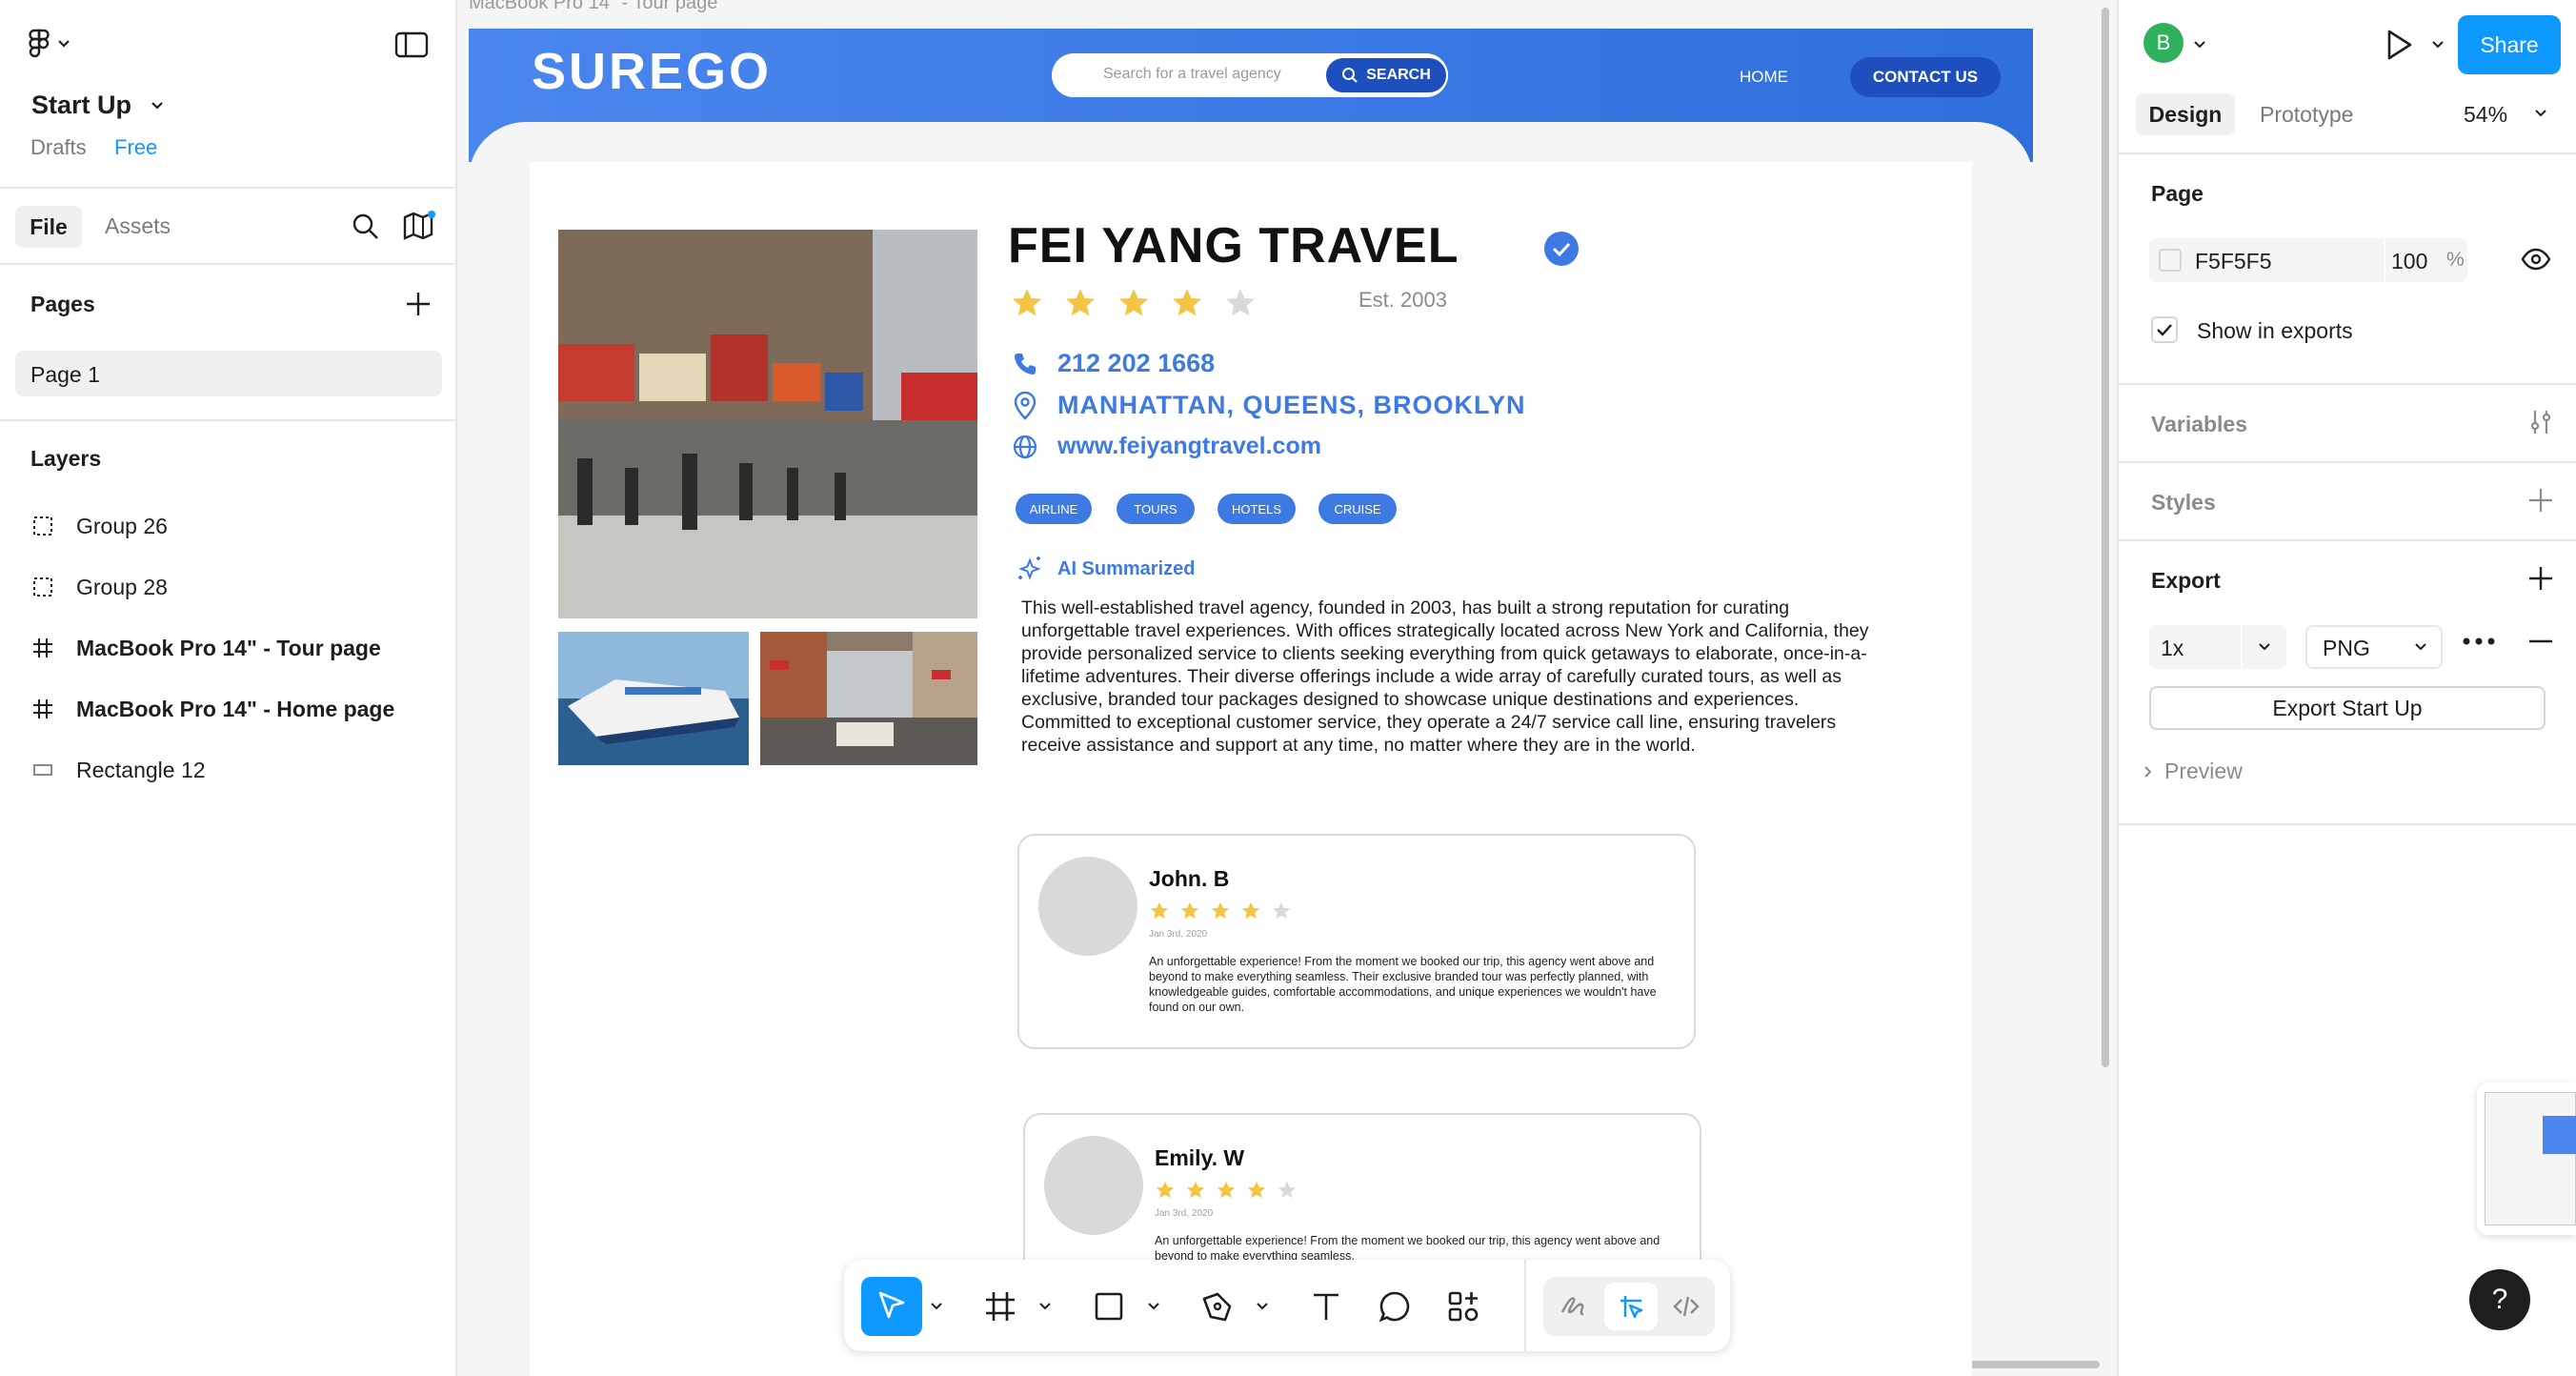 The width and height of the screenshot is (2576, 1376). What do you see at coordinates (593, 7) in the screenshot?
I see `frame-label: MacBook Pro 14" - Tour page` at bounding box center [593, 7].